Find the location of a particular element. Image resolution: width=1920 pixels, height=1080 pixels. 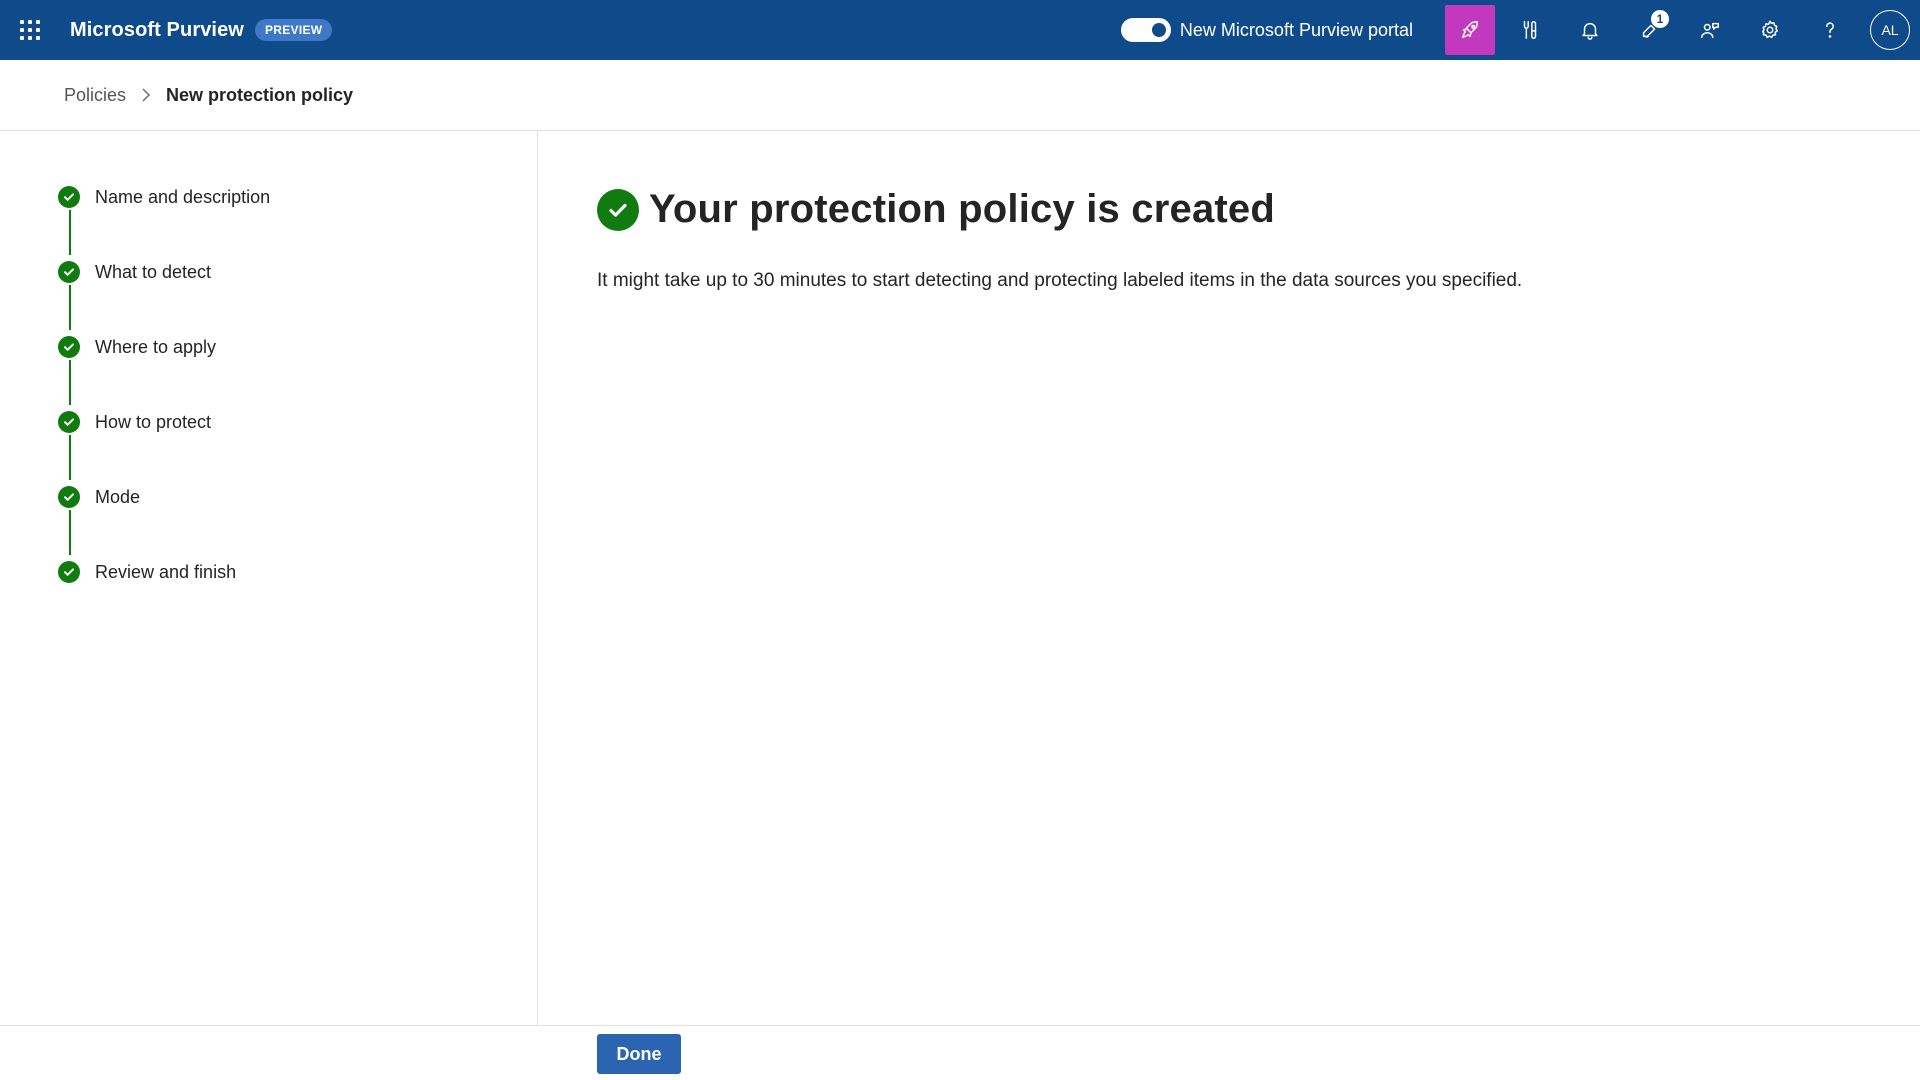

breadcrumb: Policies New protection policy is located at coordinates (960, 95).